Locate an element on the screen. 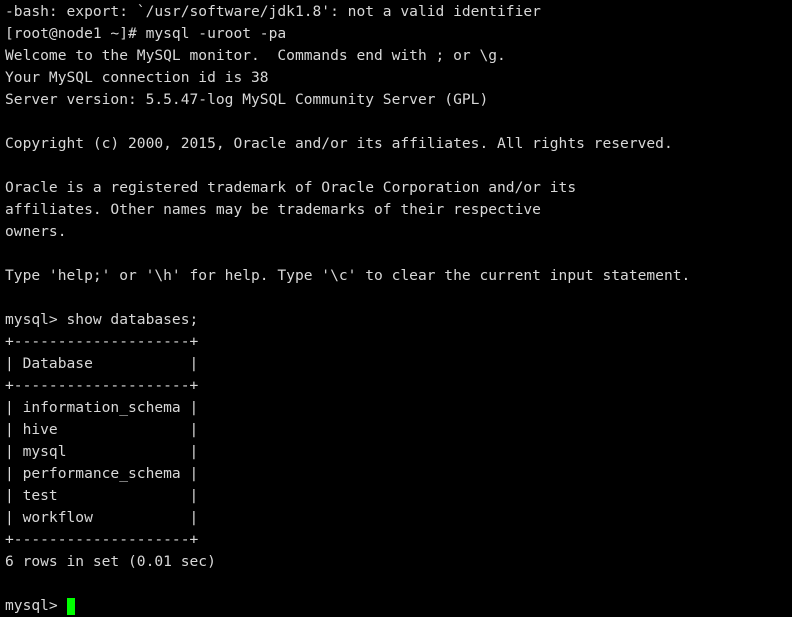 Image resolution: width=792 pixels, height=617 pixels. trademark-line-3: owners. is located at coordinates (36, 231).